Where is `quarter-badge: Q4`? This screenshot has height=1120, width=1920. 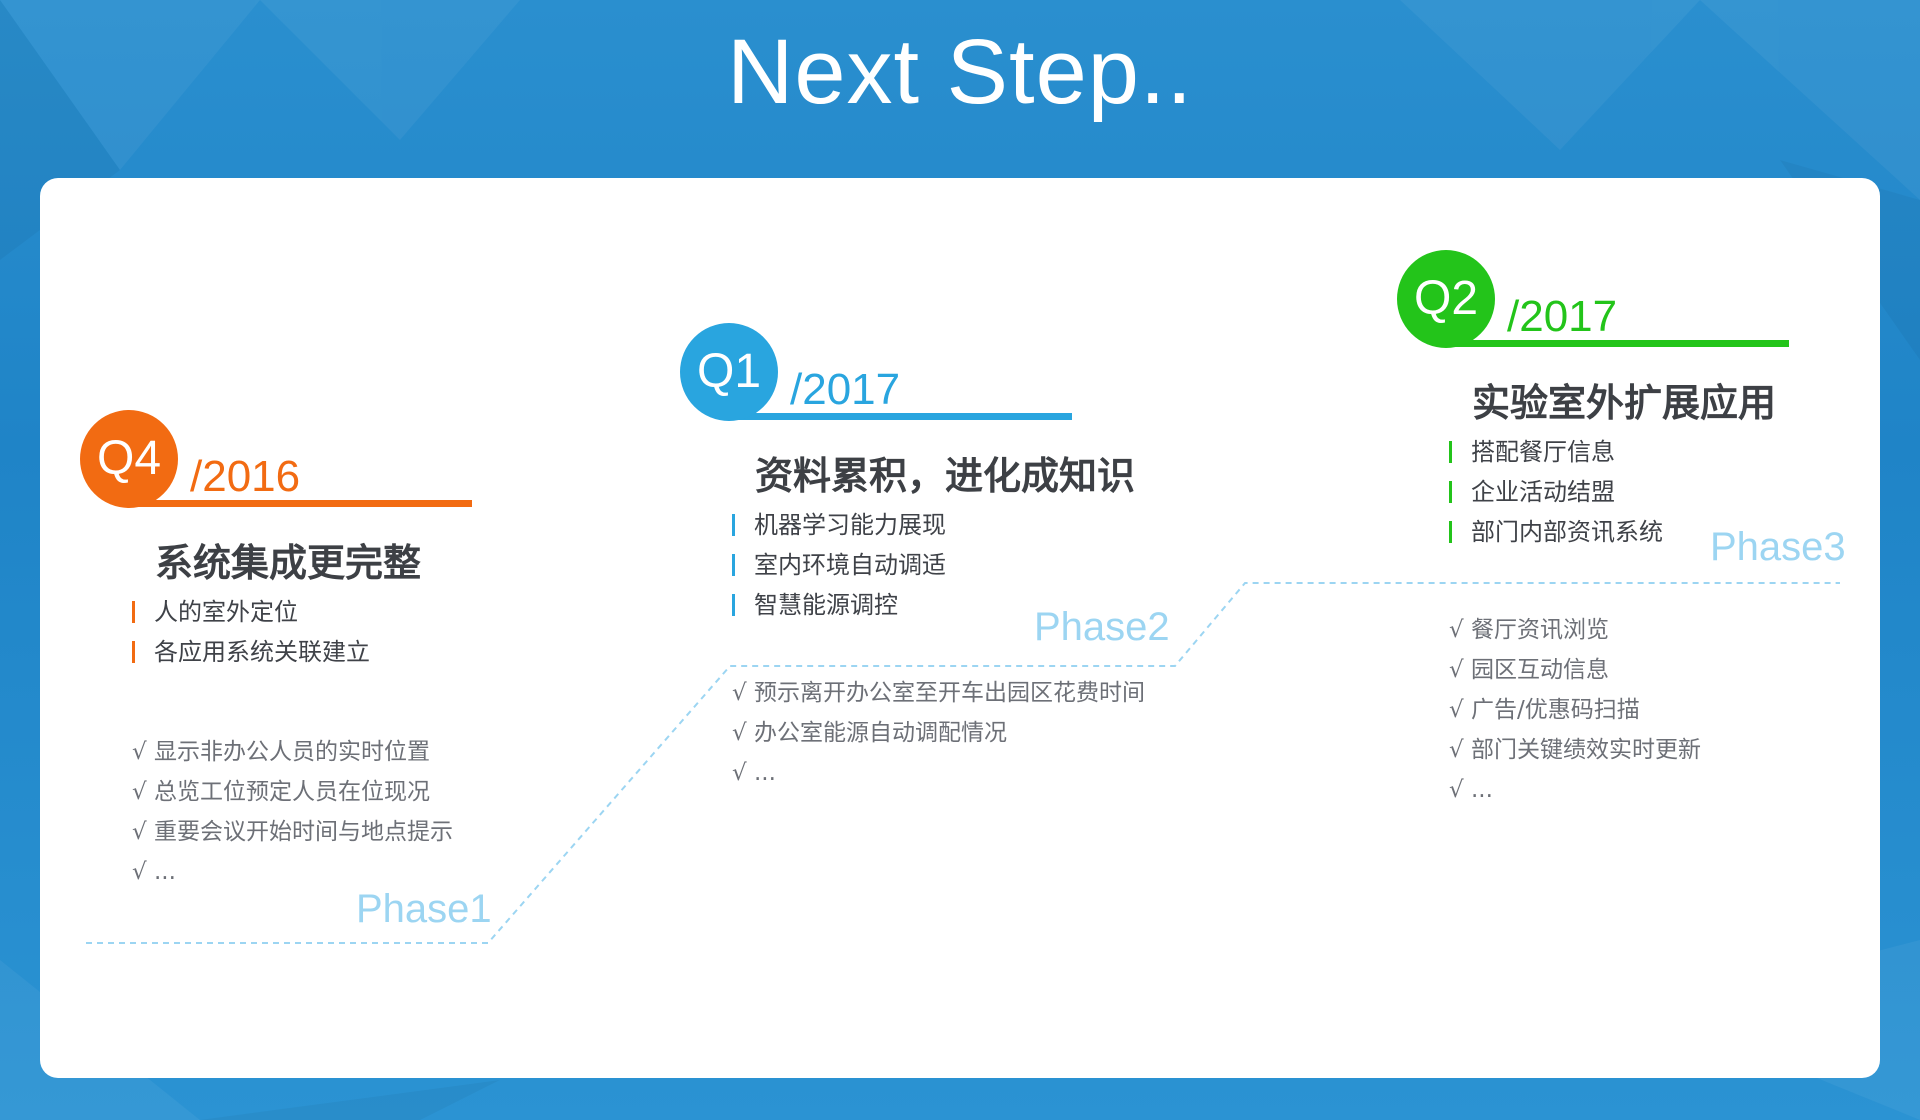 quarter-badge: Q4 is located at coordinates (129, 459).